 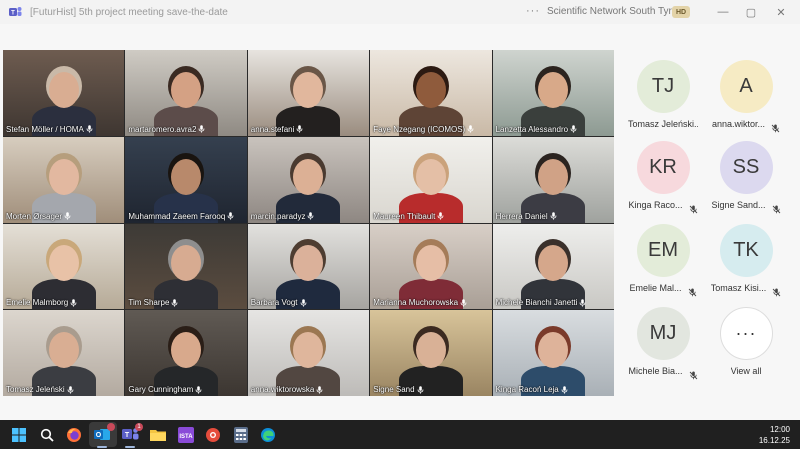 What do you see at coordinates (400, 434) in the screenshot?
I see `taskbar: O T 1 ISTA 12:00 16.12.25` at bounding box center [400, 434].